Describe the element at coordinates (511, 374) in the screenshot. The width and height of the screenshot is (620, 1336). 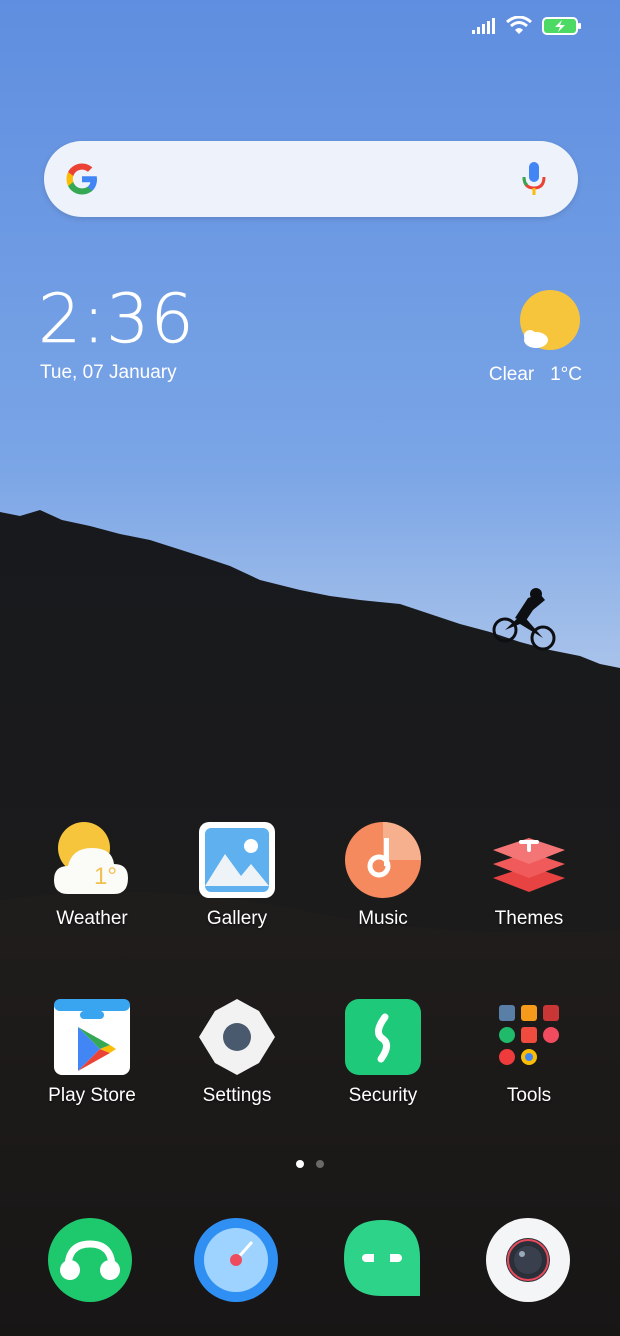
I see `weather-condition: Clear` at that location.